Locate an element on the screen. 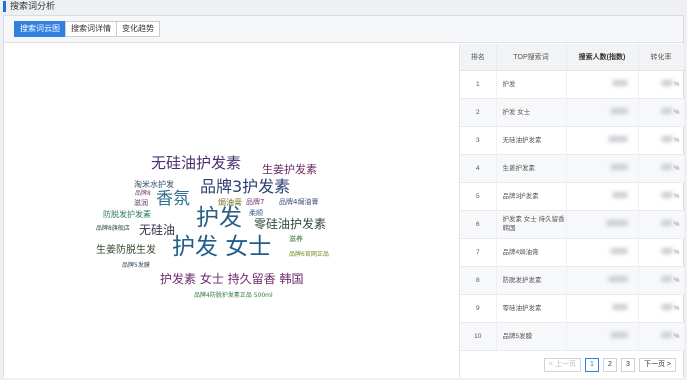 The image size is (687, 380). cloud-word: 品牌3护发素 is located at coordinates (245, 187).